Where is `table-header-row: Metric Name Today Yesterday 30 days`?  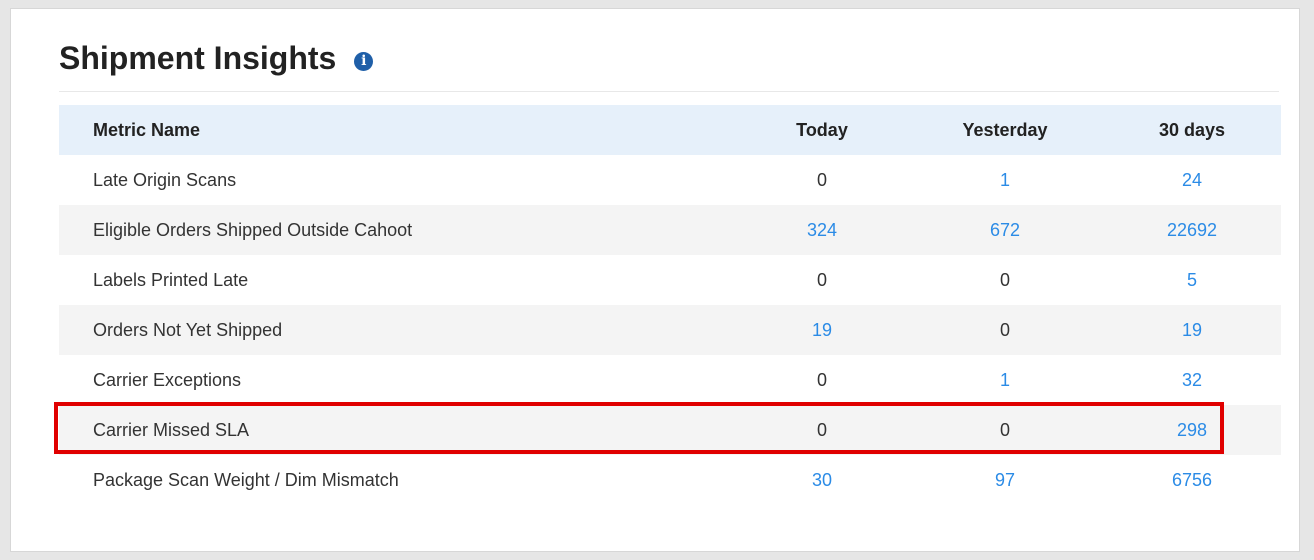
table-header-row: Metric Name Today Yesterday 30 days is located at coordinates (670, 130).